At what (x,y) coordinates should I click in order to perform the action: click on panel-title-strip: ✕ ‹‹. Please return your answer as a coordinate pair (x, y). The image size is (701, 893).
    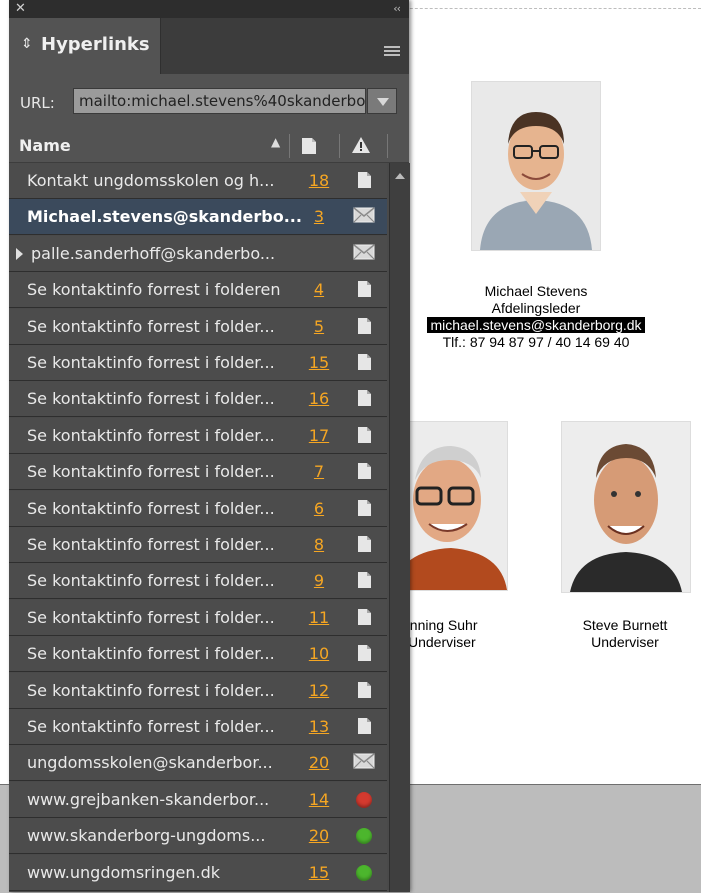
    Looking at the image, I should click on (209, 9).